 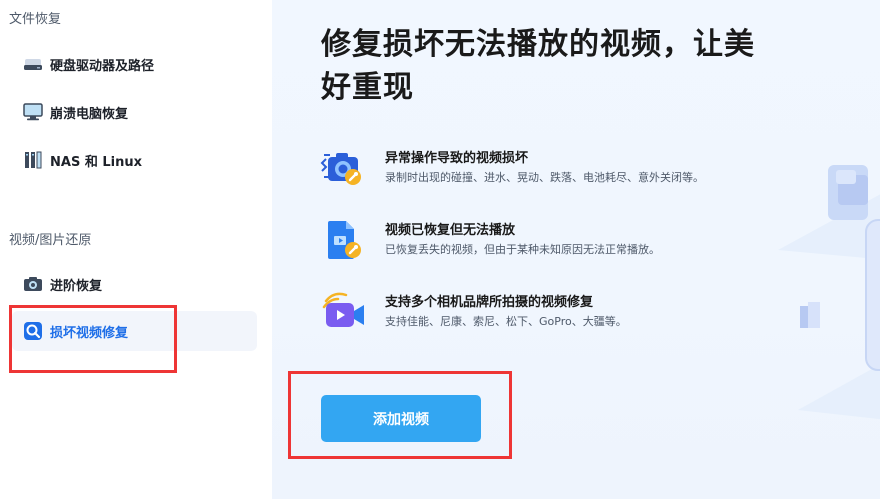 I want to click on feature-item-recovered-not-playable: 视频已恢复但无法播放 已恢复丢失的视频，但由于某种未知原因无法正常播放。, so click(x=530, y=244).